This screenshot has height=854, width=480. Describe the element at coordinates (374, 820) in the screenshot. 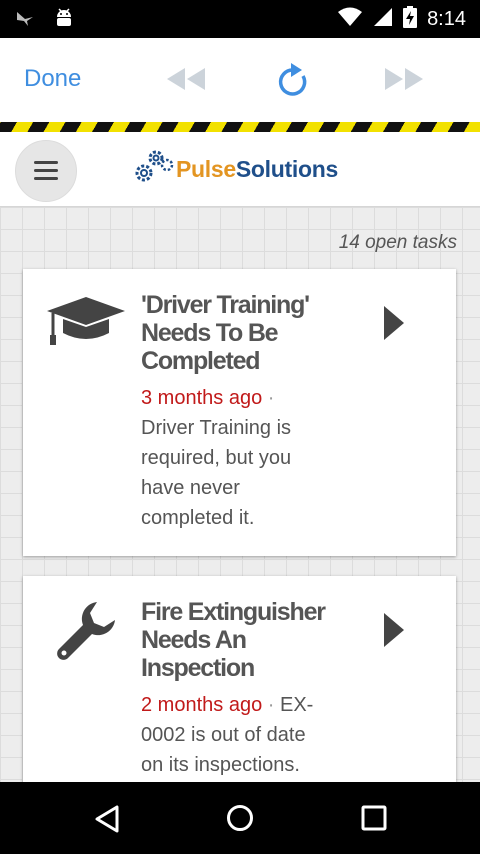

I see `recents-icon` at that location.